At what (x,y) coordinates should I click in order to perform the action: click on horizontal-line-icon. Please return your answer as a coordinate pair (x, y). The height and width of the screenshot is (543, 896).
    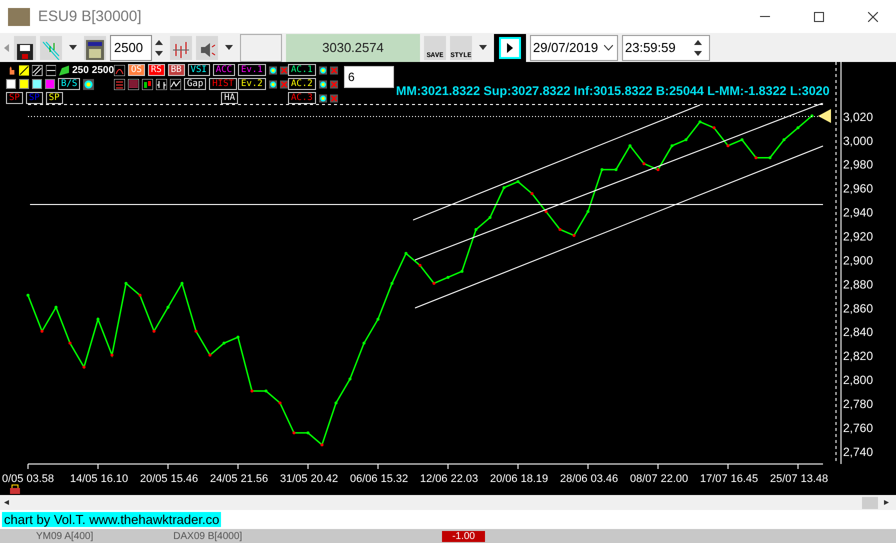
    Looking at the image, I should click on (51, 70).